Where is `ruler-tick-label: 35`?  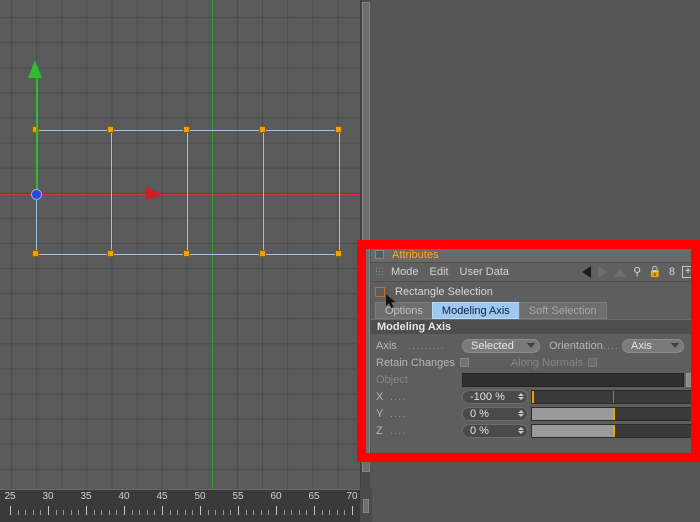
ruler-tick-label: 35 is located at coordinates (86, 496).